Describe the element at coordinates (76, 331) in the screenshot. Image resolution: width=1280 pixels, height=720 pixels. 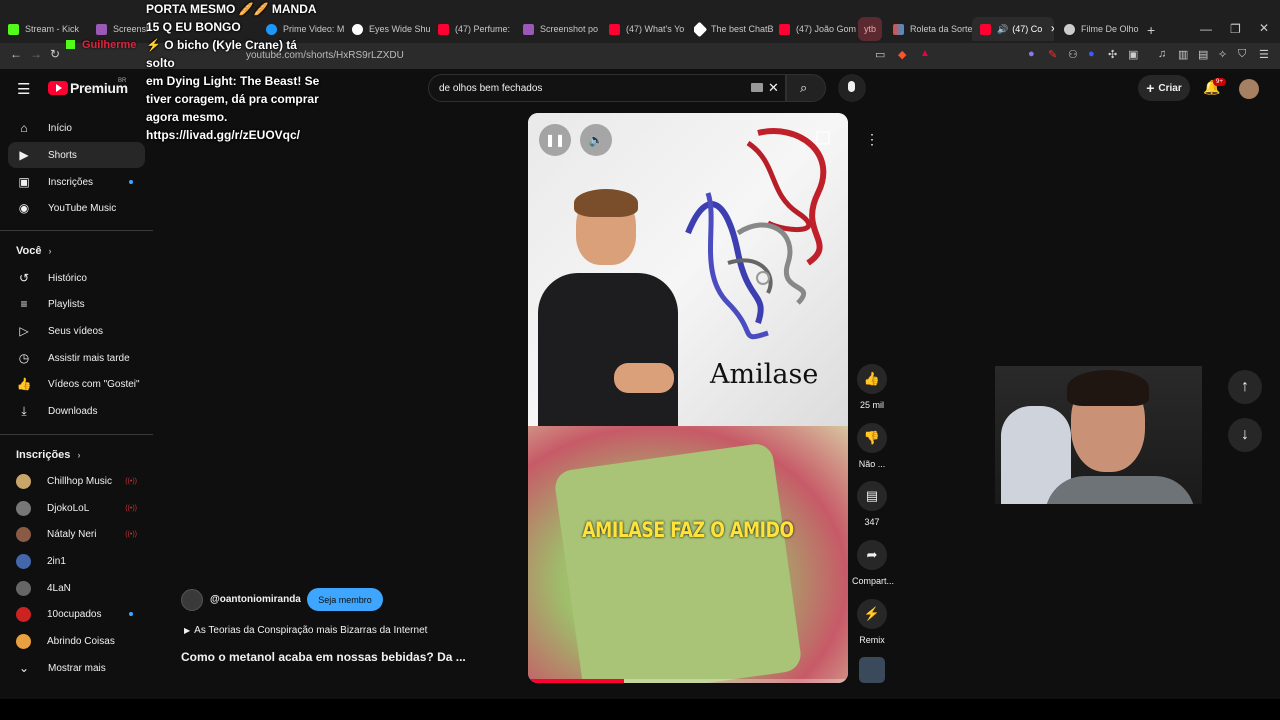
I see `sidebar-item-your-videos: ▷ Seus vídeos` at that location.